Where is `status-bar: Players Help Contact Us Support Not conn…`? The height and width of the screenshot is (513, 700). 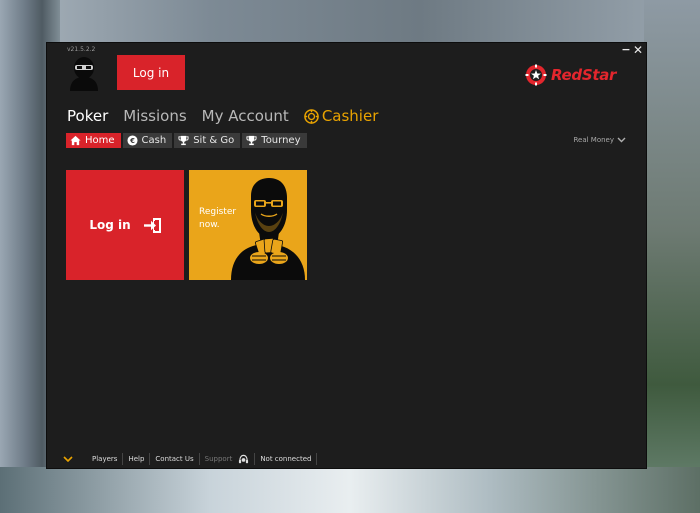
status-bar: Players Help Contact Us Support Not conn… is located at coordinates (346, 459).